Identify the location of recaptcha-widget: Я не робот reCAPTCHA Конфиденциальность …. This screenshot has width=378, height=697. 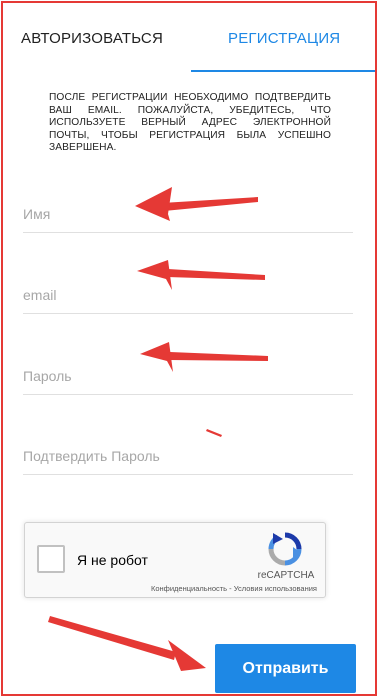
(175, 560).